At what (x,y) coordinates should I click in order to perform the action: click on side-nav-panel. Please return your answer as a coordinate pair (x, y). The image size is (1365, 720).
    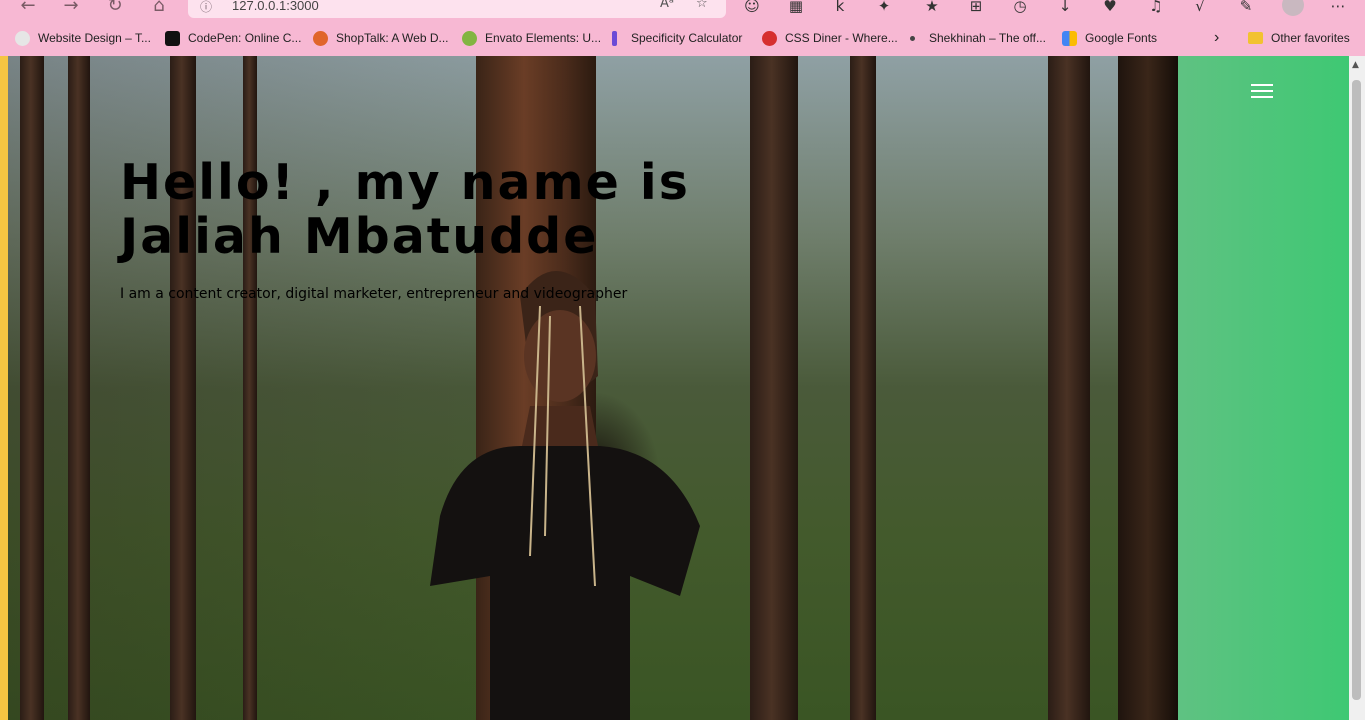
    Looking at the image, I should click on (1263, 388).